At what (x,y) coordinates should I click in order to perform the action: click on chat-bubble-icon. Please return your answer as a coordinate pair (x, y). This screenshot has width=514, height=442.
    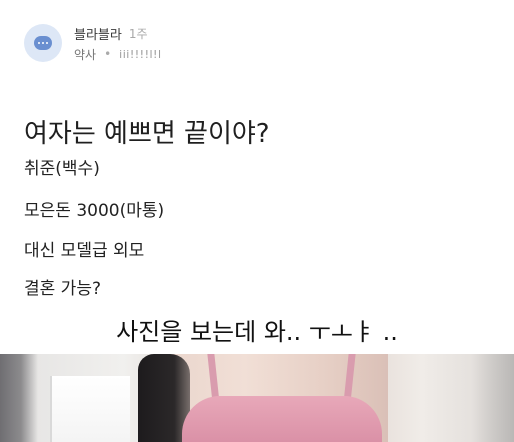
    Looking at the image, I should click on (43, 43).